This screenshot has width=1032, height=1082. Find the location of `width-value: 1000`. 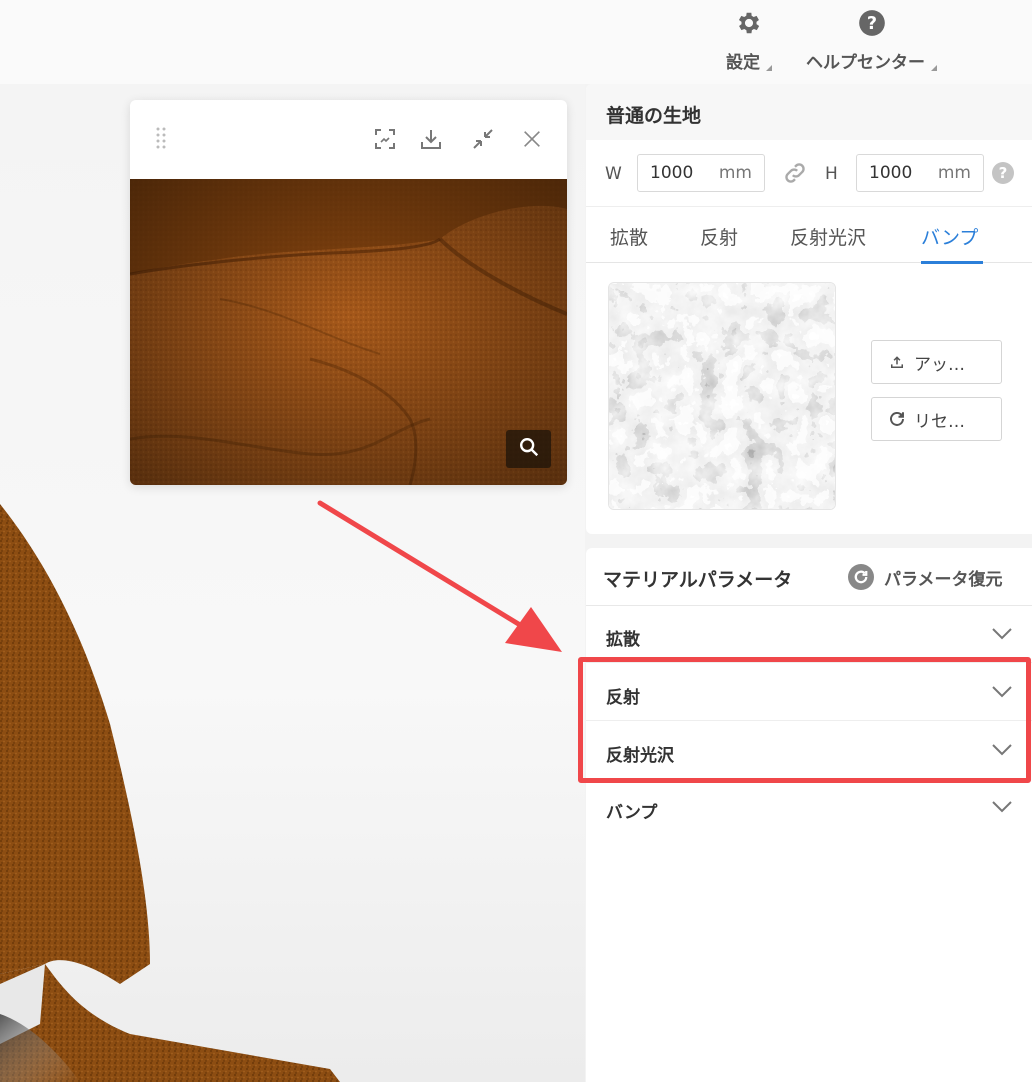

width-value: 1000 is located at coordinates (672, 173).